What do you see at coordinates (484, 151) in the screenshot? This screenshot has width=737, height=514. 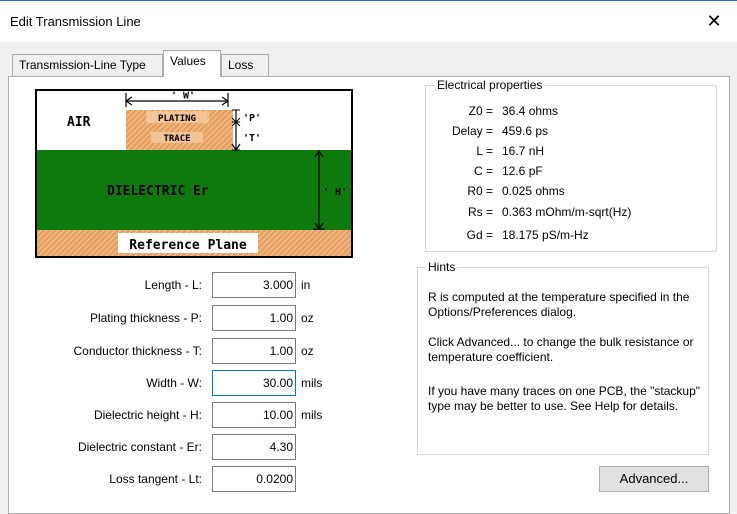 I see `inductance-label: L =` at bounding box center [484, 151].